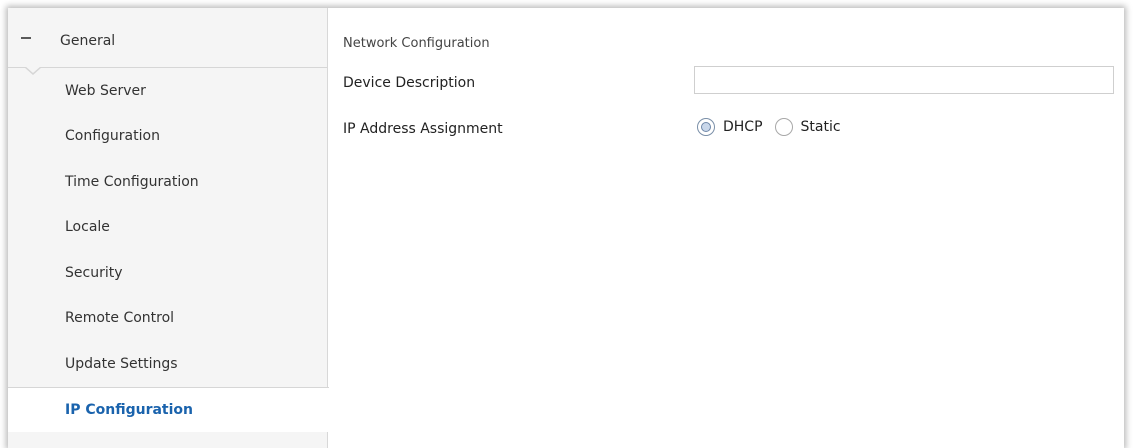 The image size is (1135, 448). Describe the element at coordinates (820, 127) in the screenshot. I see `static-radio-label: Static` at that location.